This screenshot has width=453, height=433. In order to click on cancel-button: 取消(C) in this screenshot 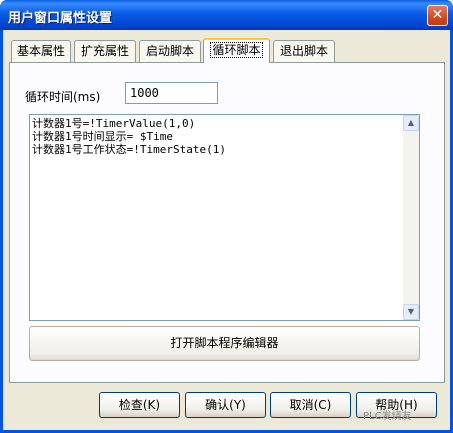, I will do `click(310, 405)`.